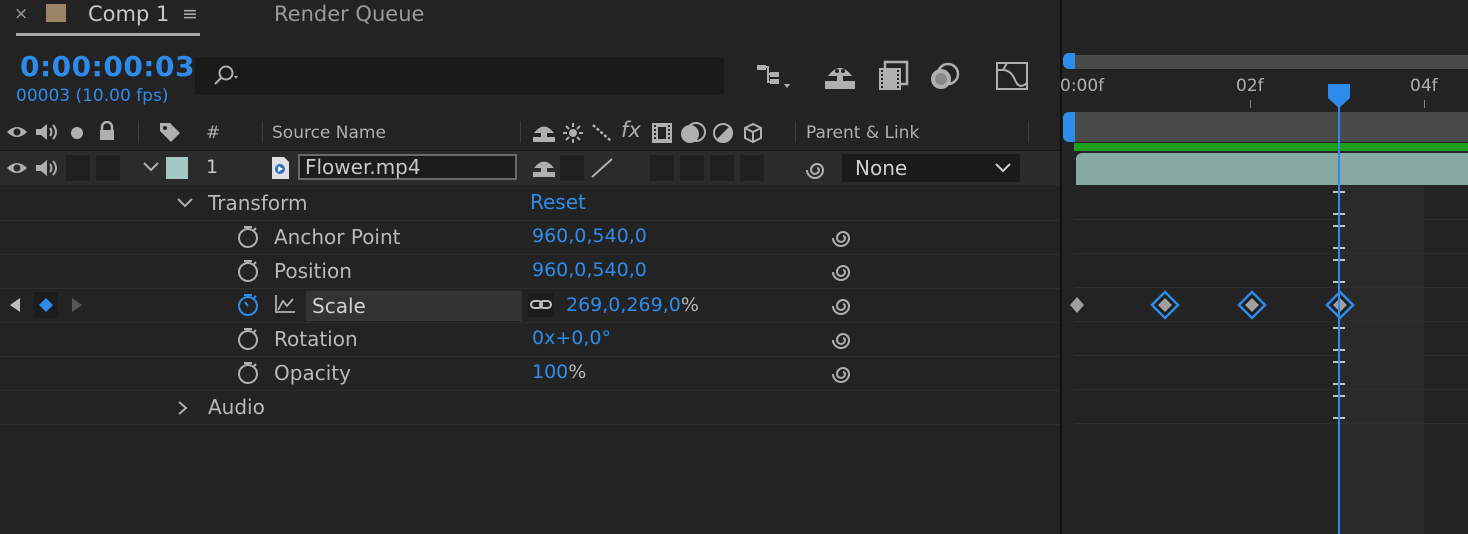 The height and width of the screenshot is (534, 1468). I want to click on property-value: 100%, so click(559, 372).